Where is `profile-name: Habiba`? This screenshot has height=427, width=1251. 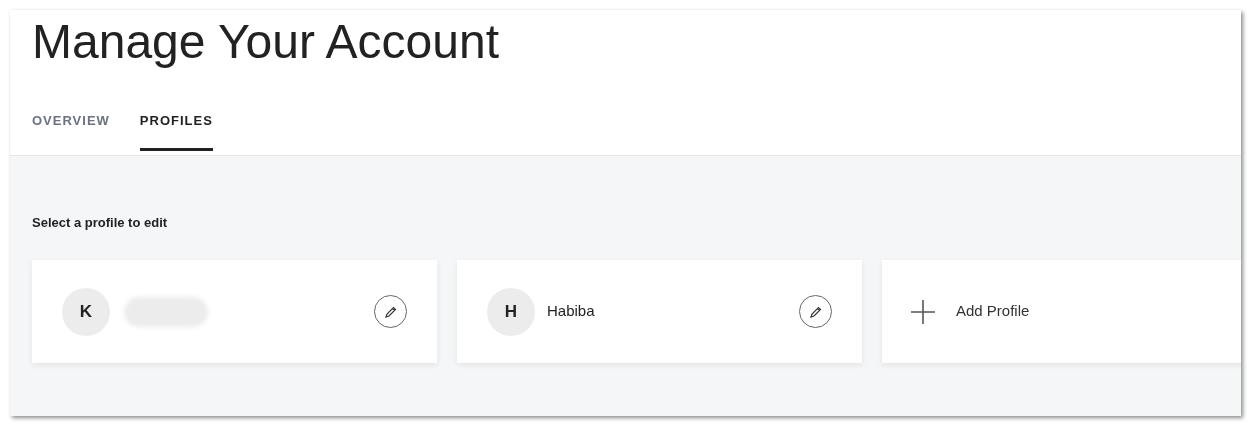
profile-name: Habiba is located at coordinates (571, 311).